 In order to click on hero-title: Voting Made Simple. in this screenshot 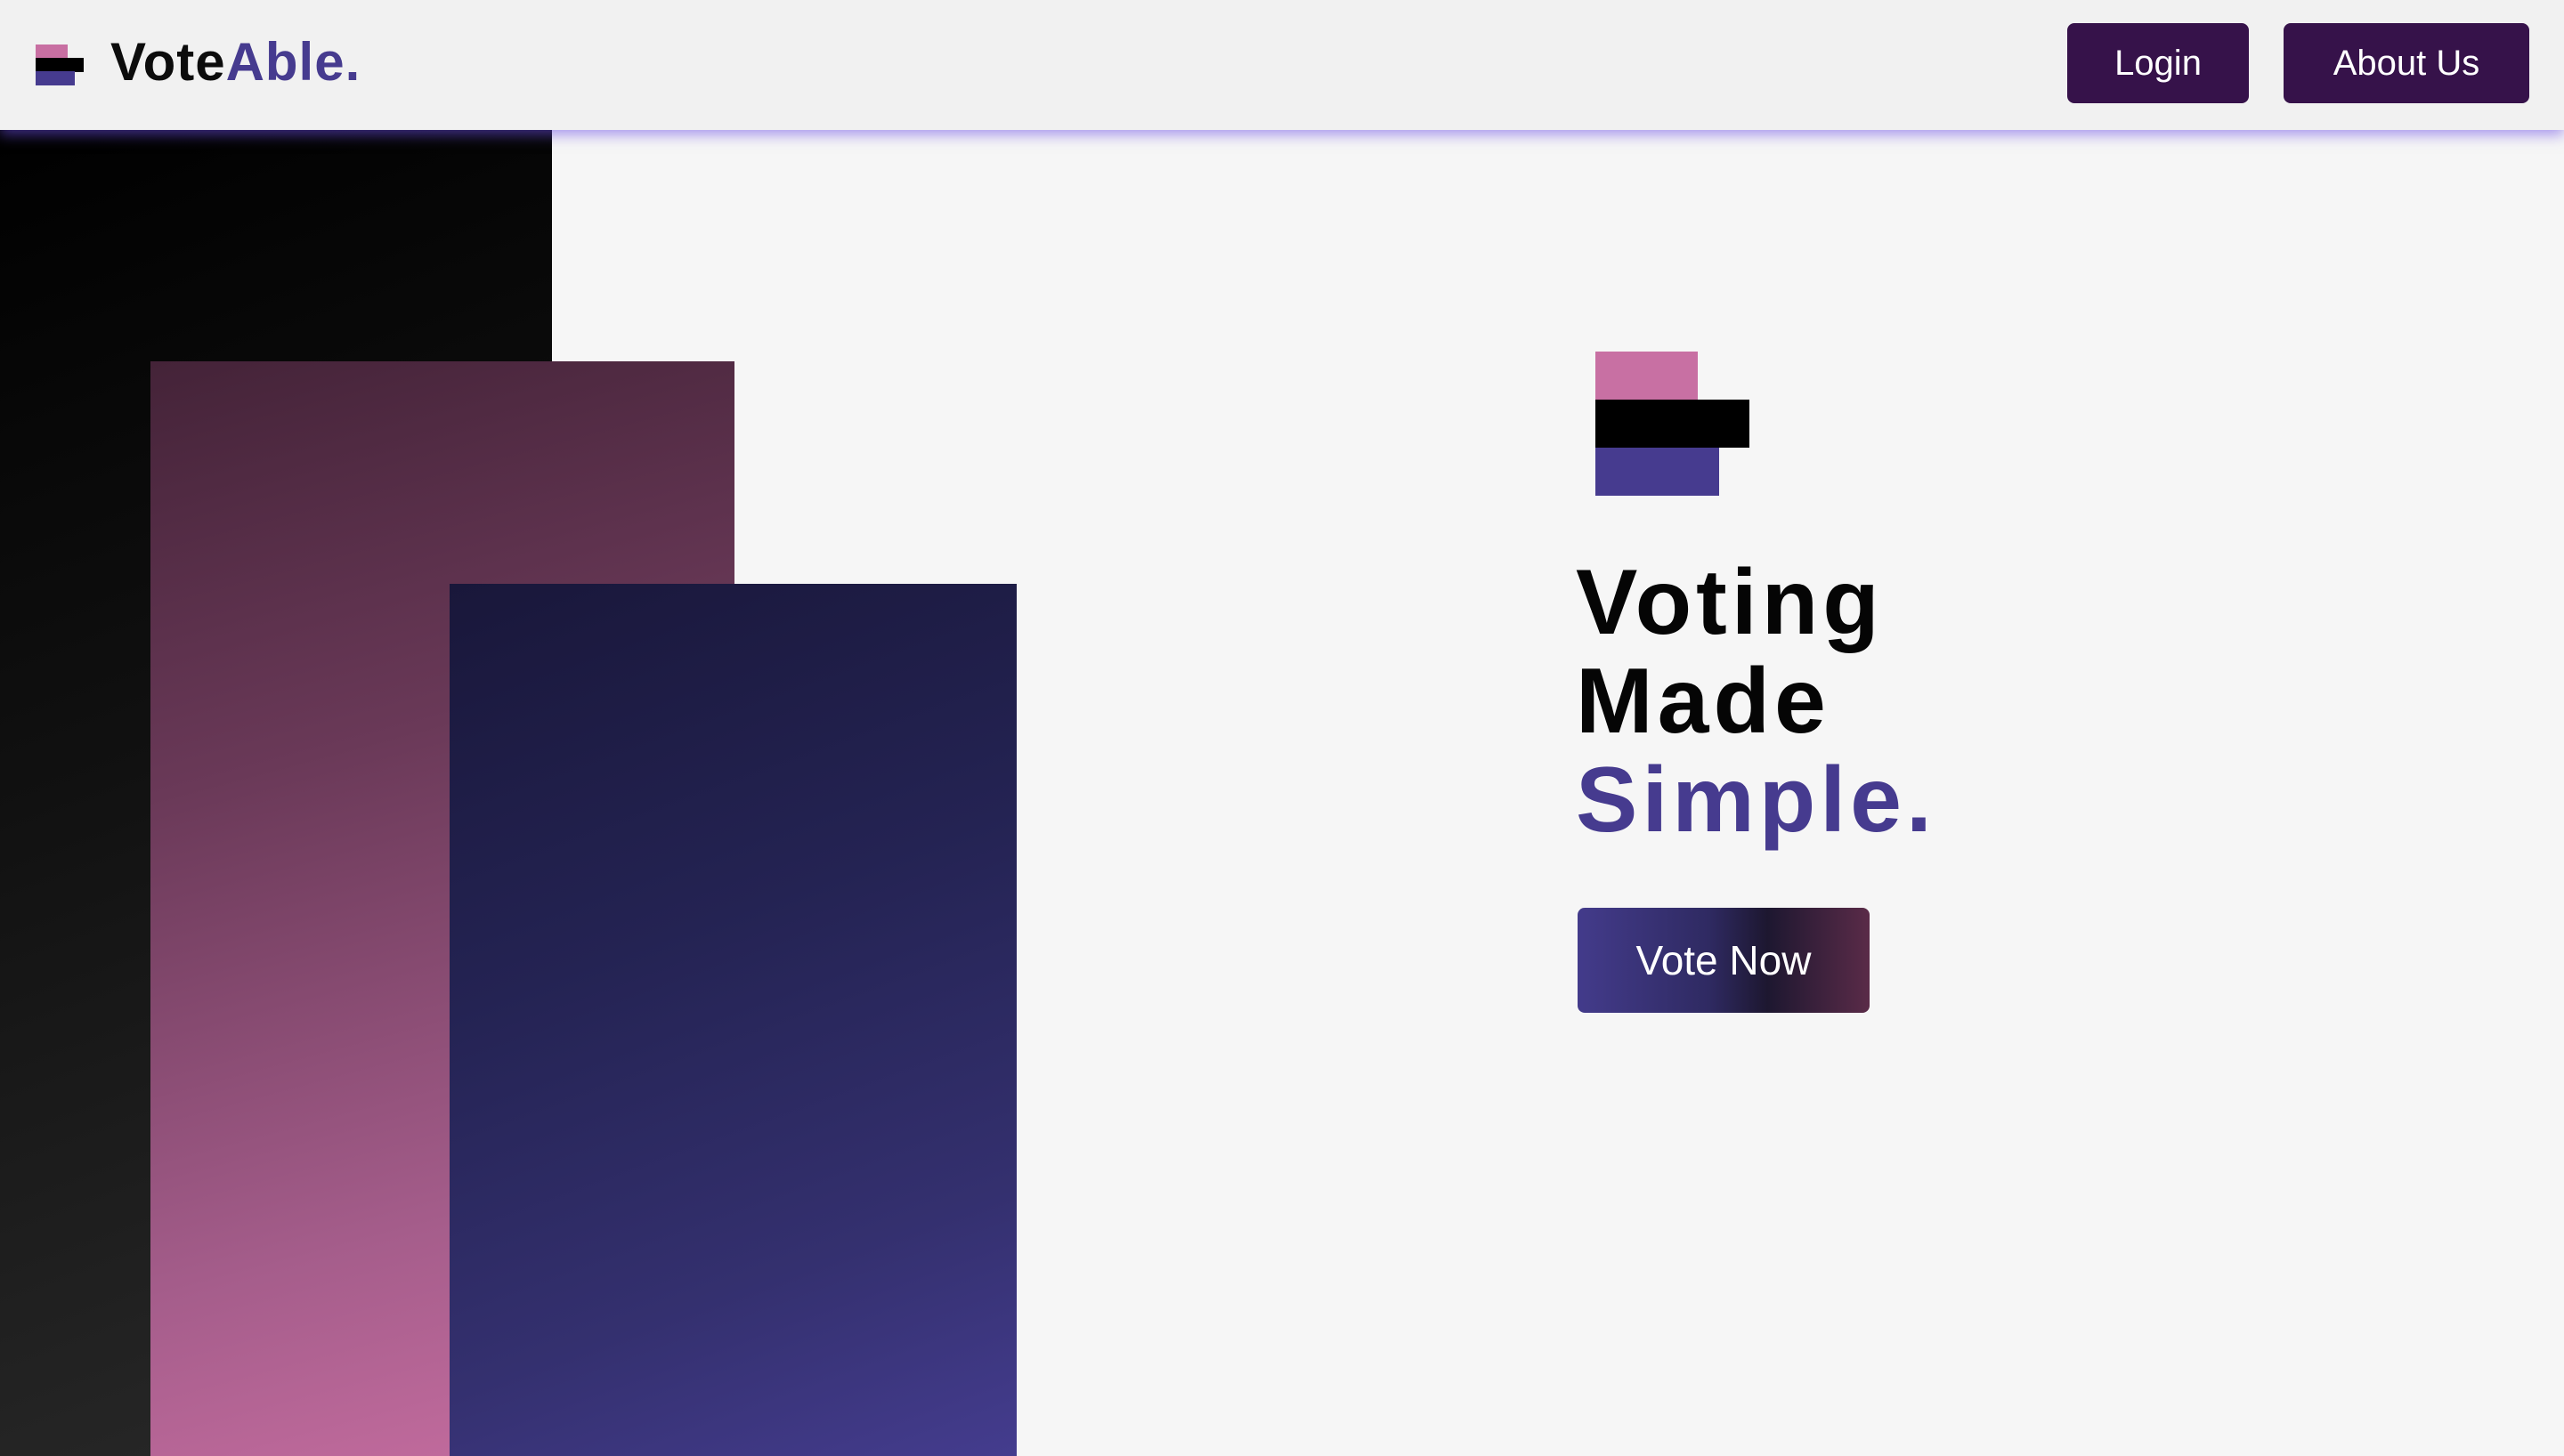, I will do `click(1756, 702)`.